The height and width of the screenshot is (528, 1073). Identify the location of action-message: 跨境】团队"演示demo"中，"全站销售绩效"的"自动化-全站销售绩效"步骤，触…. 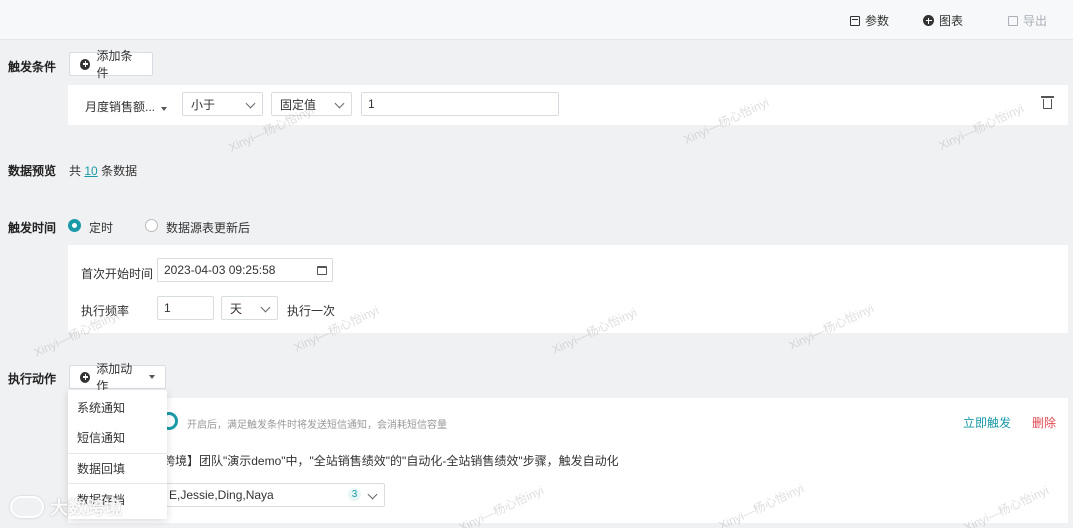
(391, 461).